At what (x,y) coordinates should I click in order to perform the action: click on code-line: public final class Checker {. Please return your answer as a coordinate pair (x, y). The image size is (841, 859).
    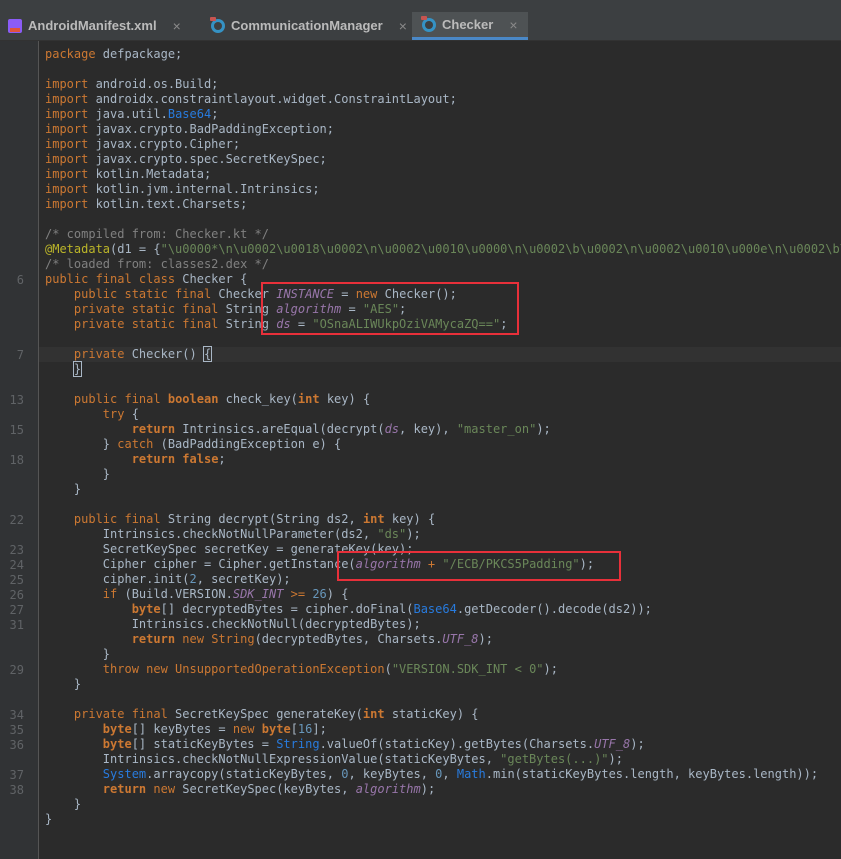
    Looking at the image, I should click on (146, 279).